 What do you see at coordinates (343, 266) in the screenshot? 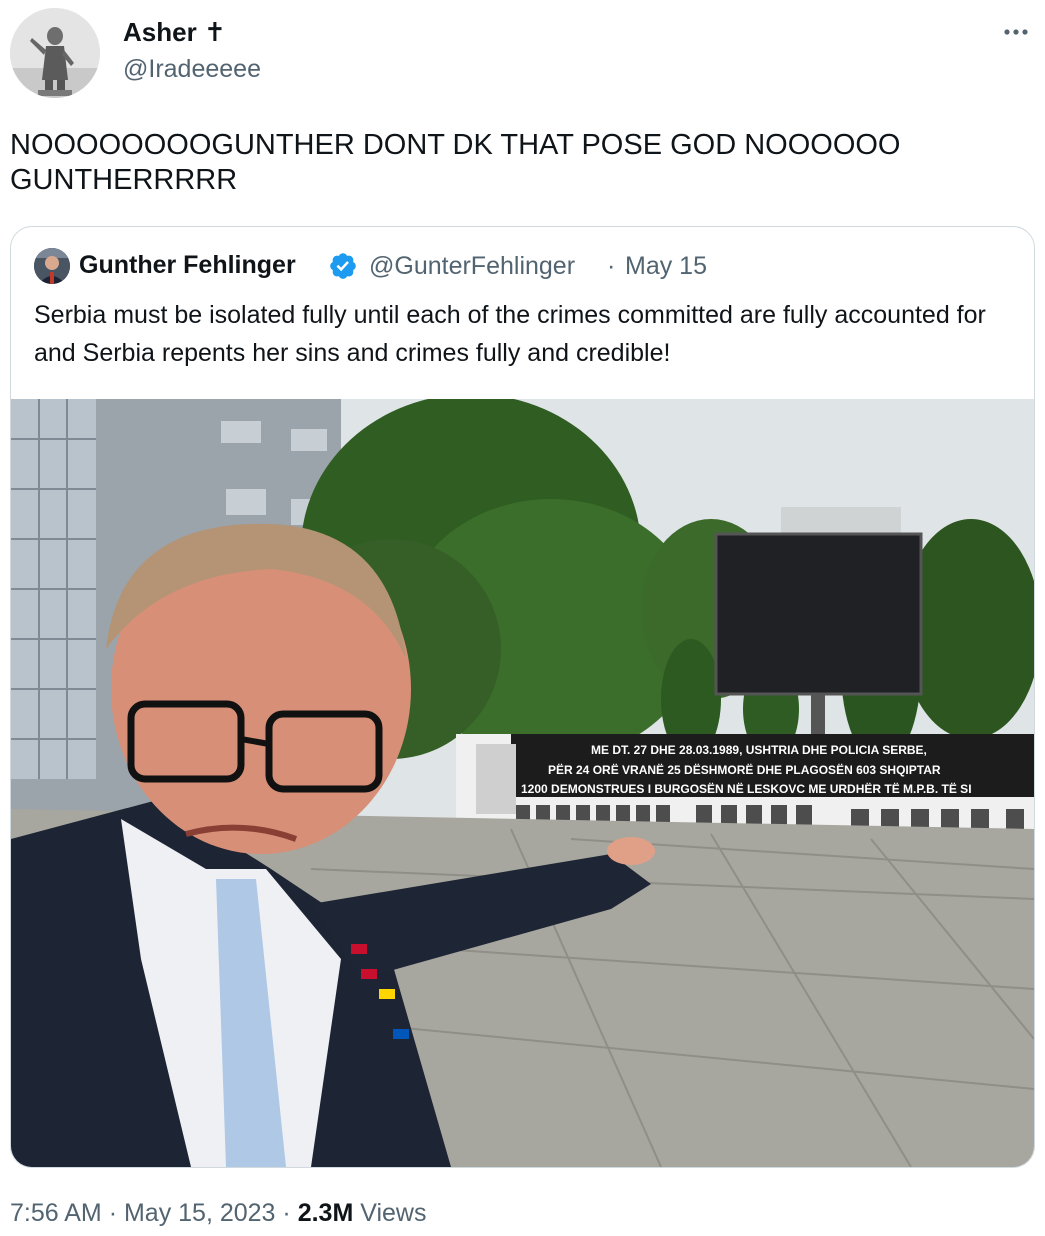
I see `verified-badge-icon` at bounding box center [343, 266].